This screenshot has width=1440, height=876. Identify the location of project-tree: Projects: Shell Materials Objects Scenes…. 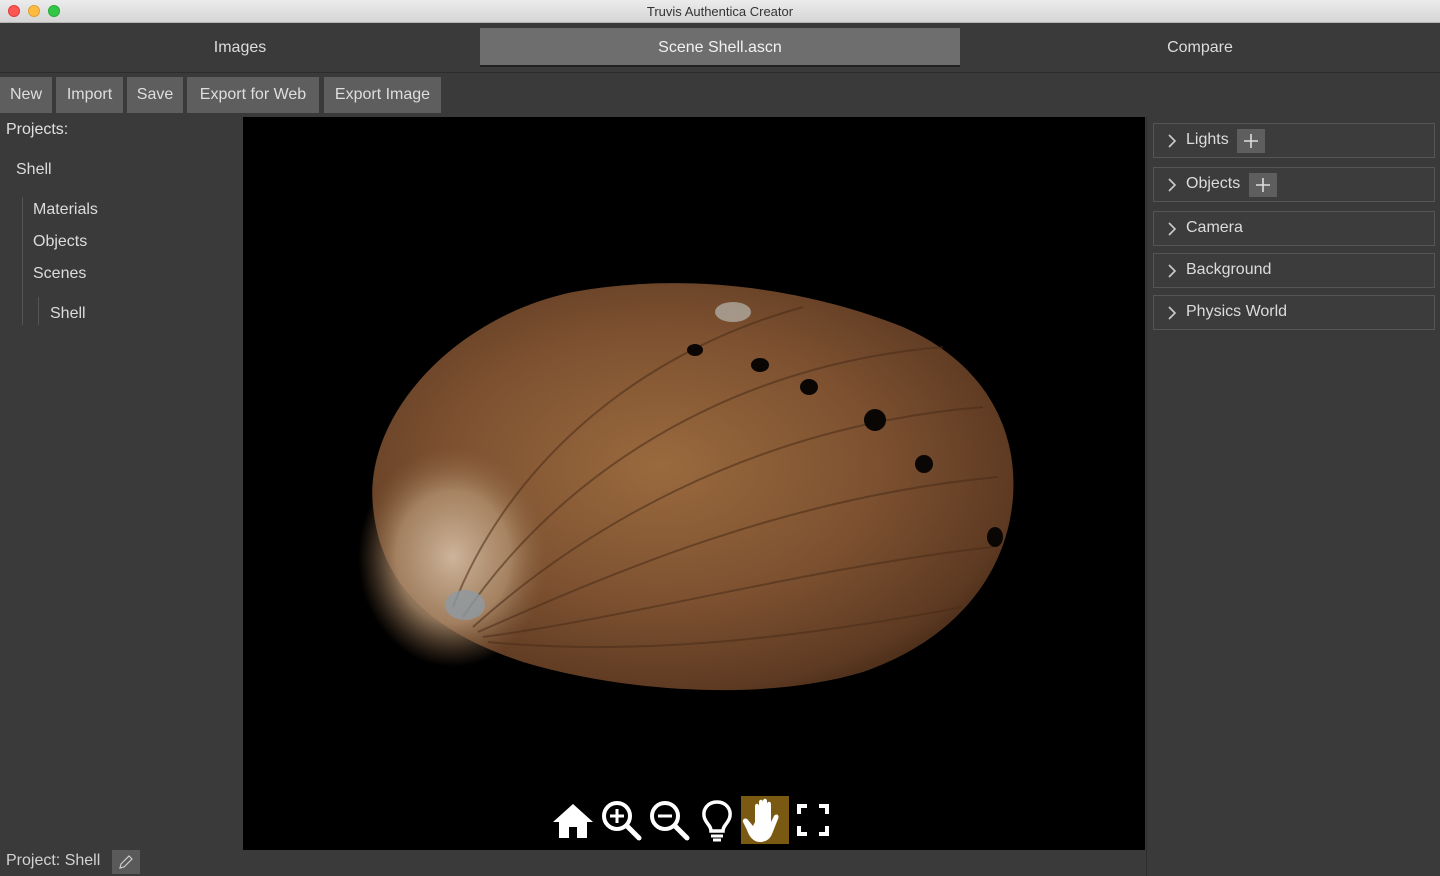
(121, 482).